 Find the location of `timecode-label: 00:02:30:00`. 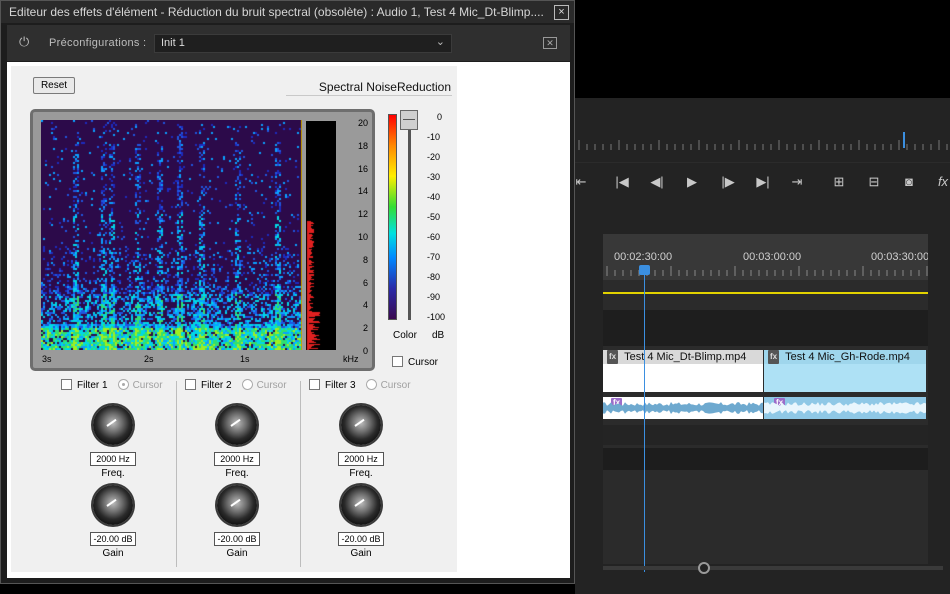

timecode-label: 00:02:30:00 is located at coordinates (643, 257).